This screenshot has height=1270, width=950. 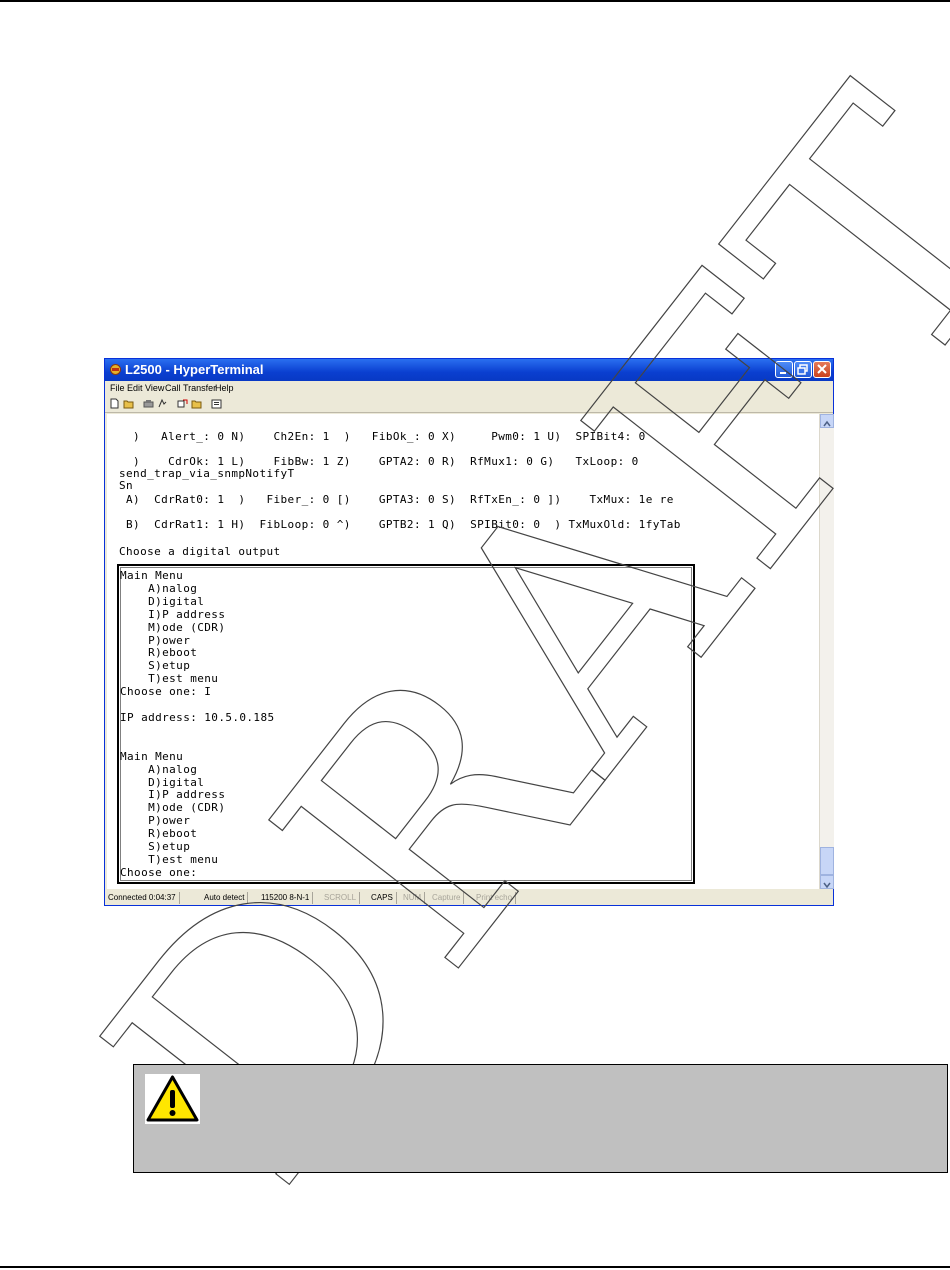 What do you see at coordinates (154, 388) in the screenshot?
I see `menu-view: View` at bounding box center [154, 388].